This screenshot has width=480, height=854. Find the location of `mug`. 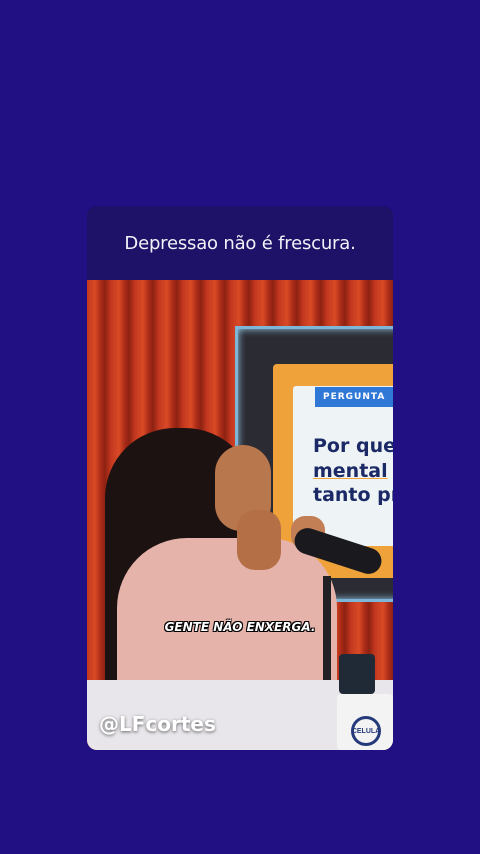

mug is located at coordinates (357, 674).